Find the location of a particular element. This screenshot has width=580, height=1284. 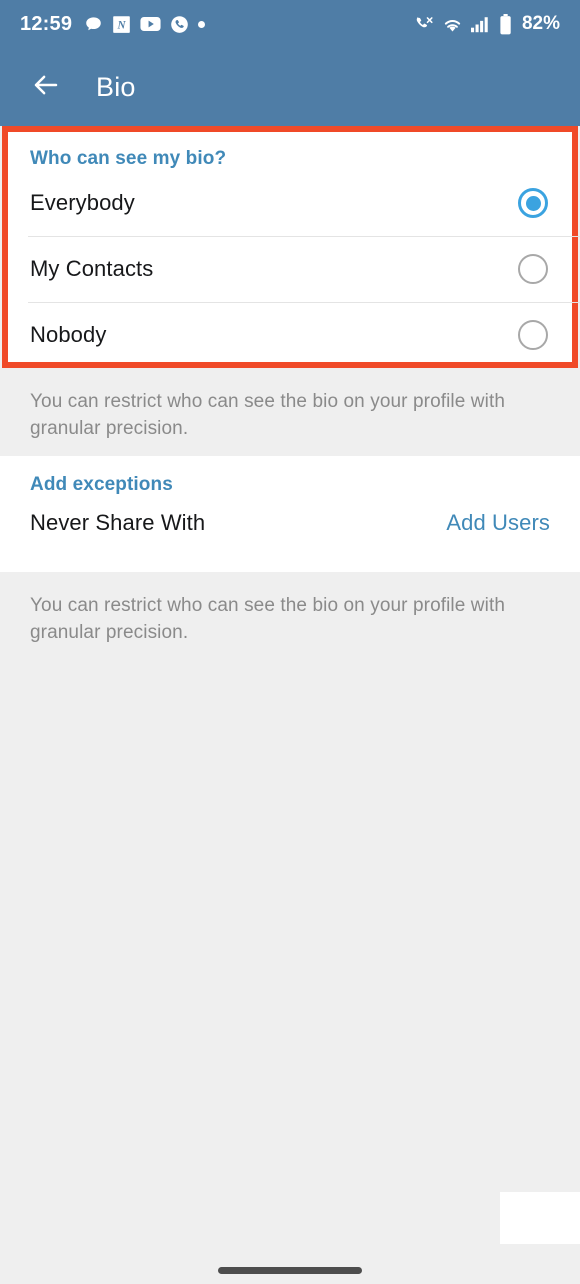

arrow-left-icon is located at coordinates (46, 87).